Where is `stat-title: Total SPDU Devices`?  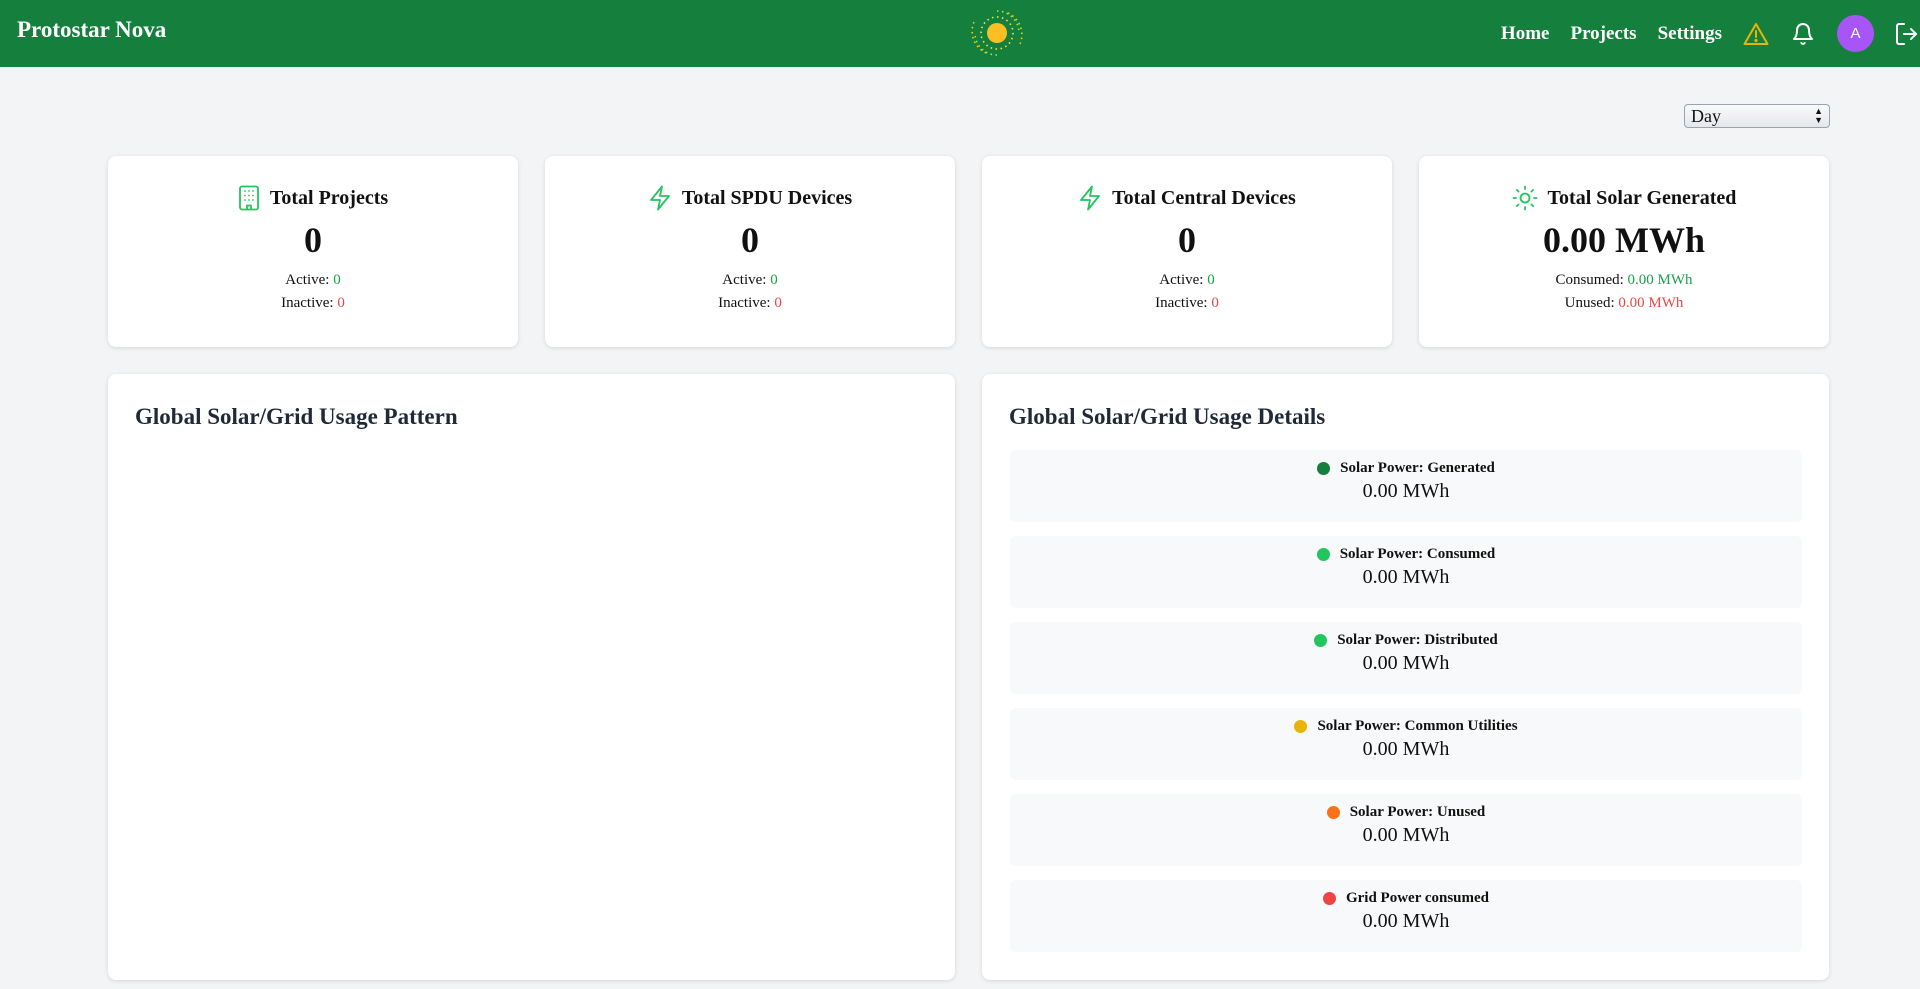 stat-title: Total SPDU Devices is located at coordinates (767, 197).